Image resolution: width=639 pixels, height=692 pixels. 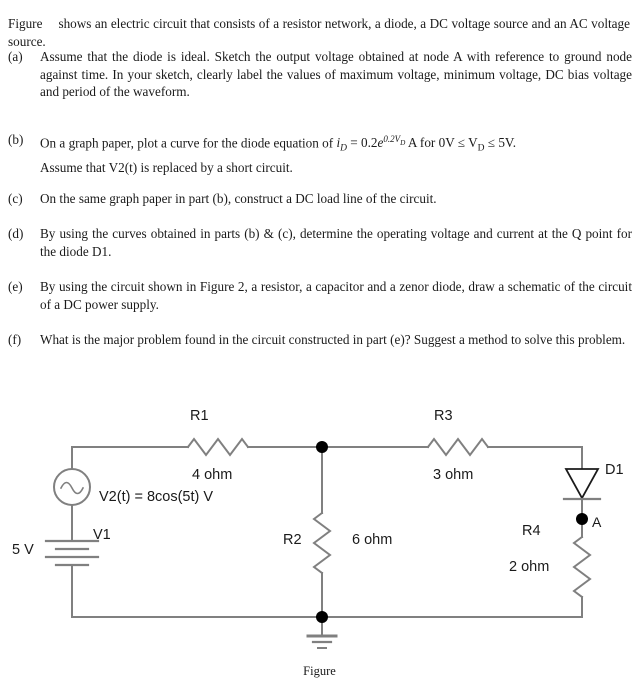 What do you see at coordinates (72, 488) in the screenshot?
I see `ac-source-sine-wave` at bounding box center [72, 488].